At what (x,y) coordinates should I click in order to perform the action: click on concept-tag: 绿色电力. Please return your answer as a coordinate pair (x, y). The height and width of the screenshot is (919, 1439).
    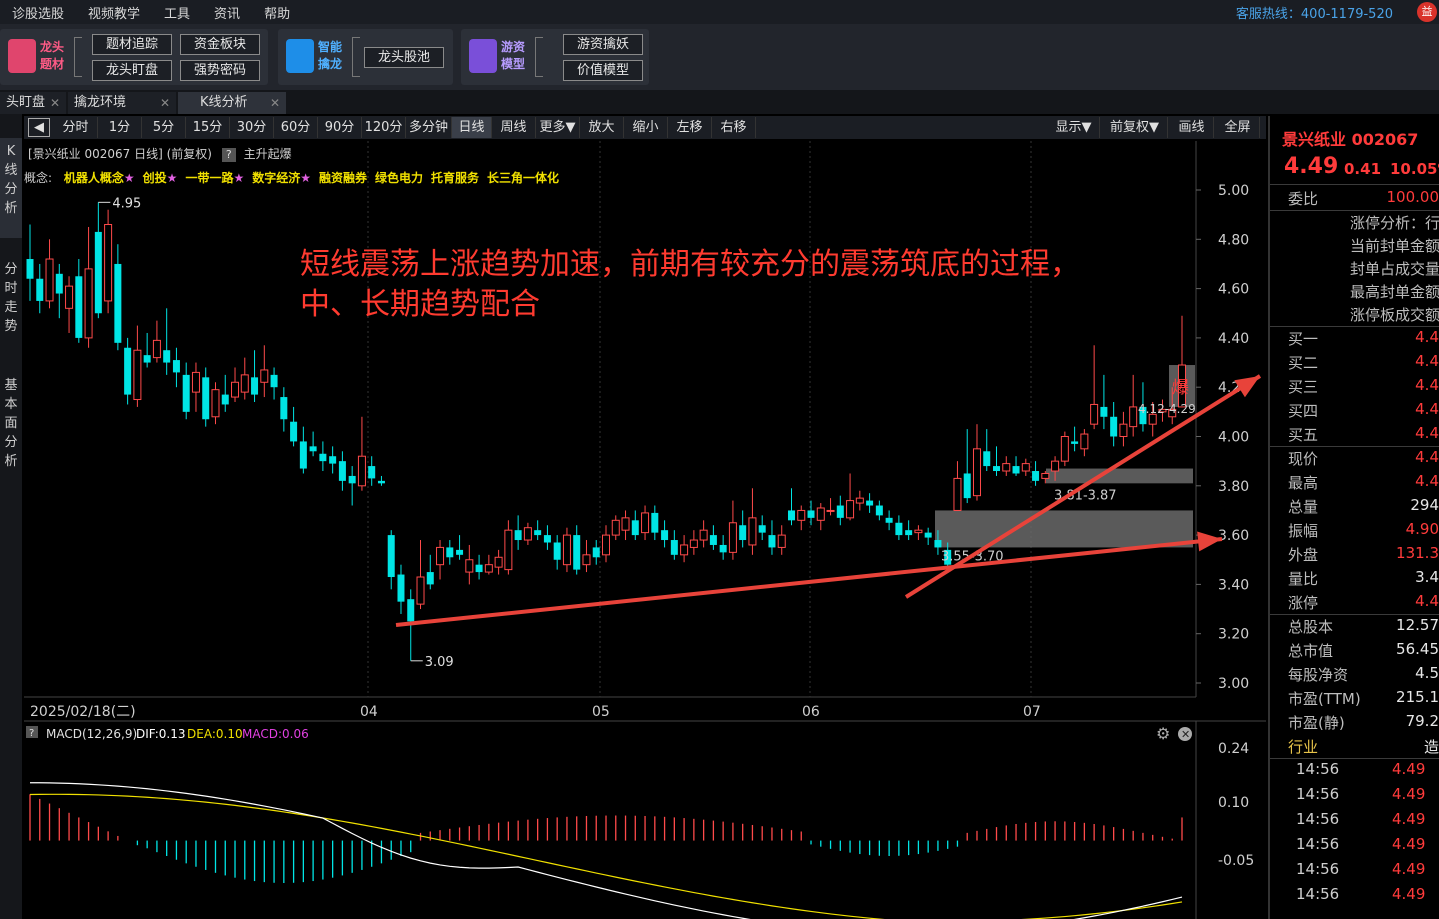
    Looking at the image, I should click on (399, 178).